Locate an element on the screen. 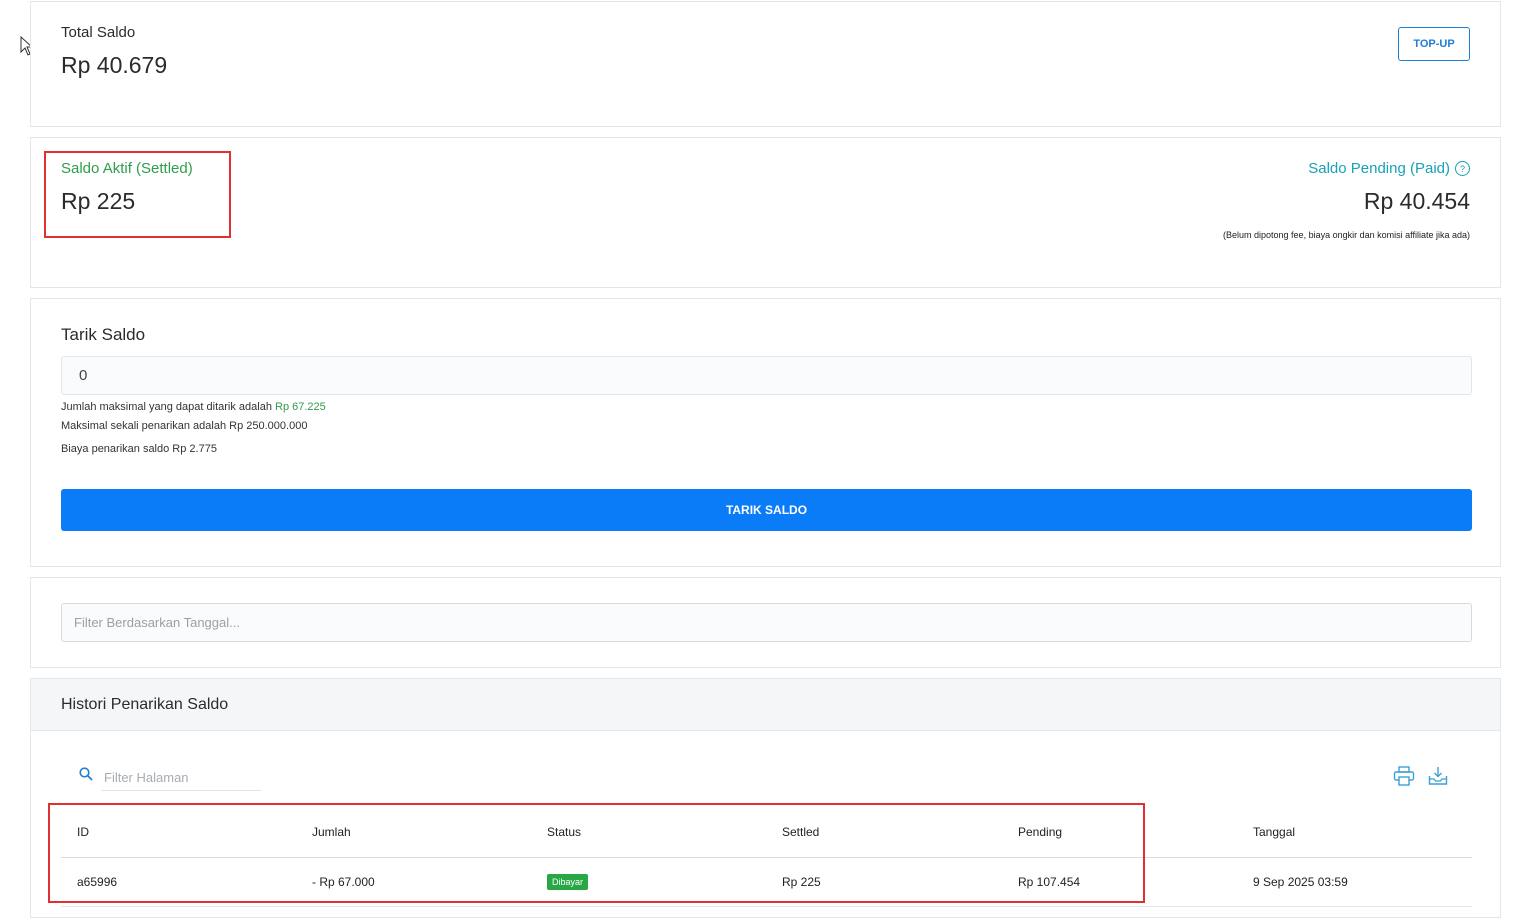 This screenshot has height=918, width=1533. cell-tanggal: 9 Sep 2025 03:59 is located at coordinates (1300, 882).